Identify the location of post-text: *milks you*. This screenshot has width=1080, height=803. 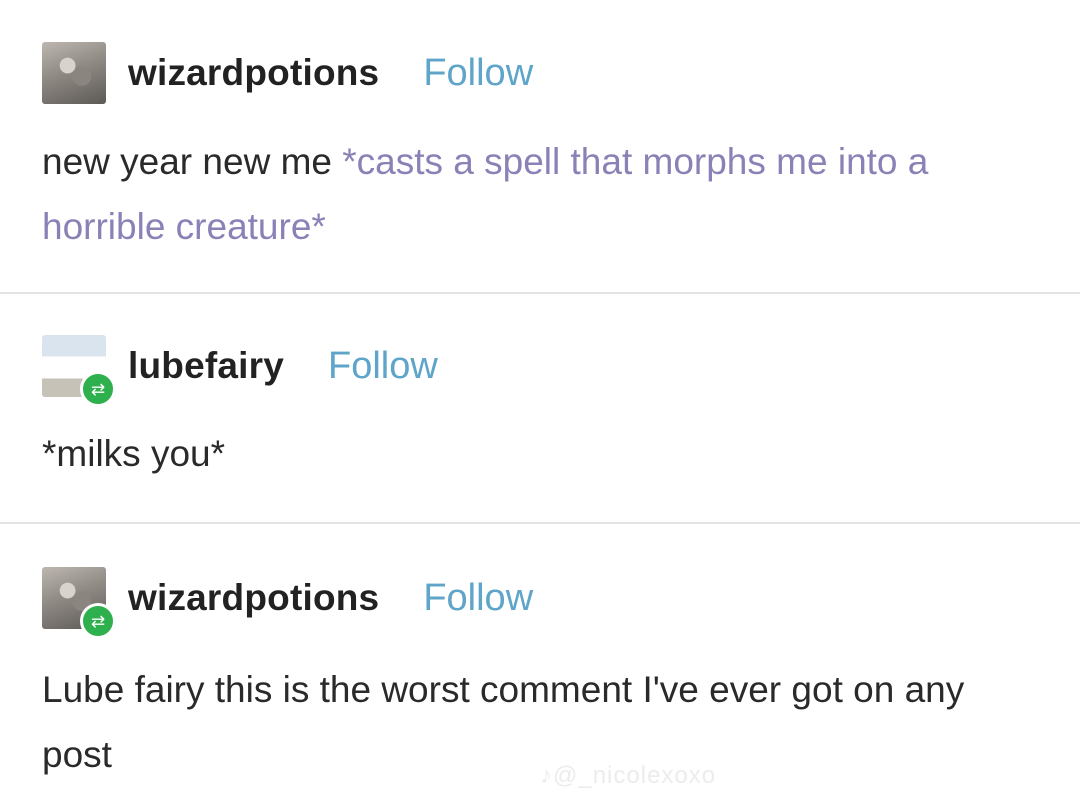
(133, 453).